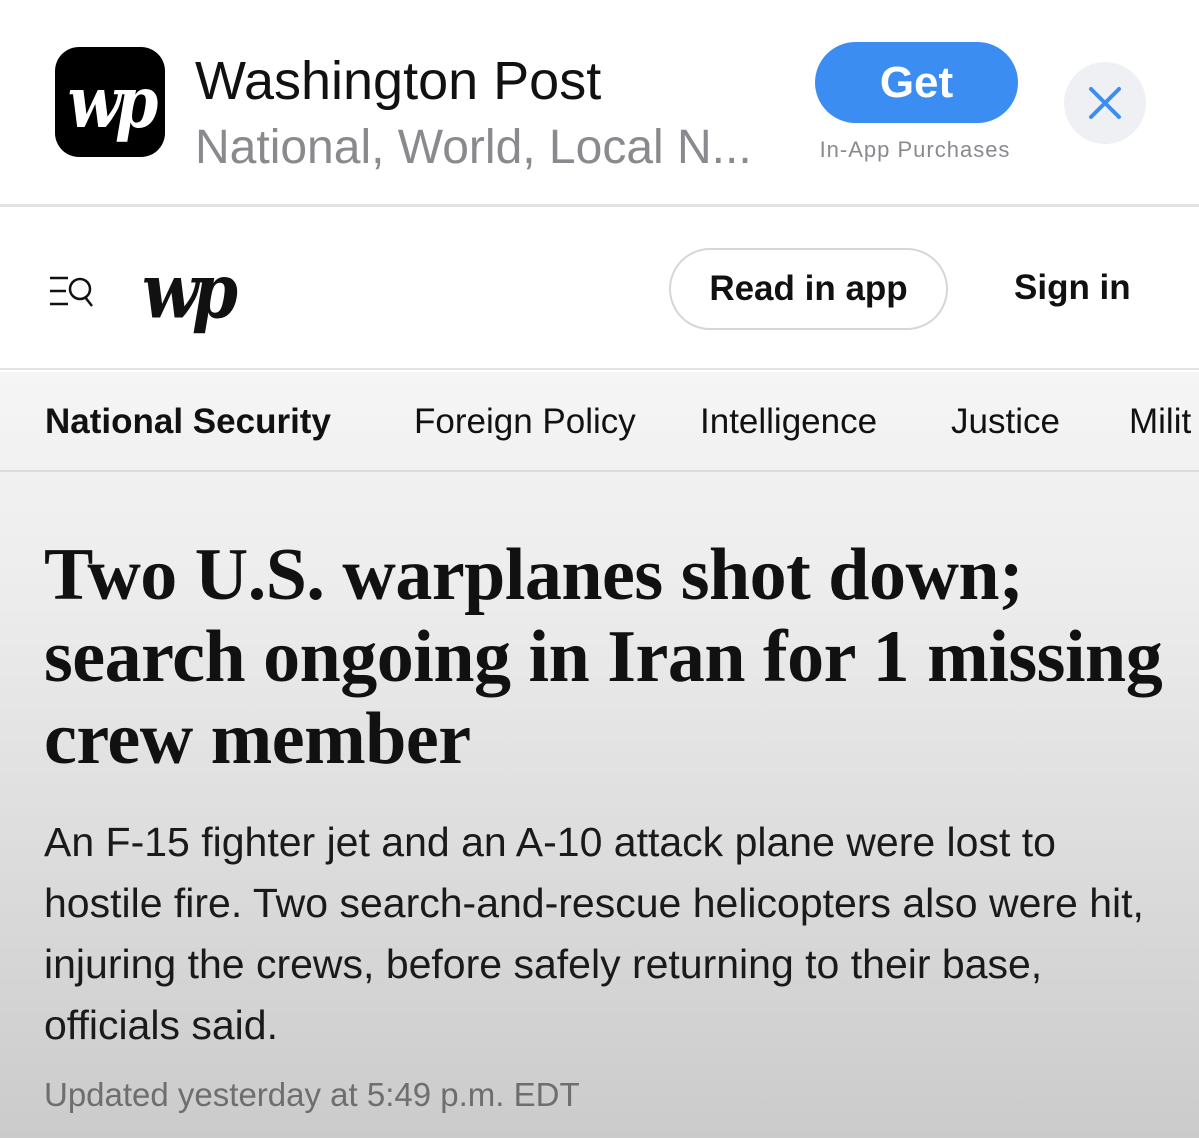 This screenshot has width=1199, height=1138. Describe the element at coordinates (113, 102) in the screenshot. I see `app-icon-logo: wp` at that location.